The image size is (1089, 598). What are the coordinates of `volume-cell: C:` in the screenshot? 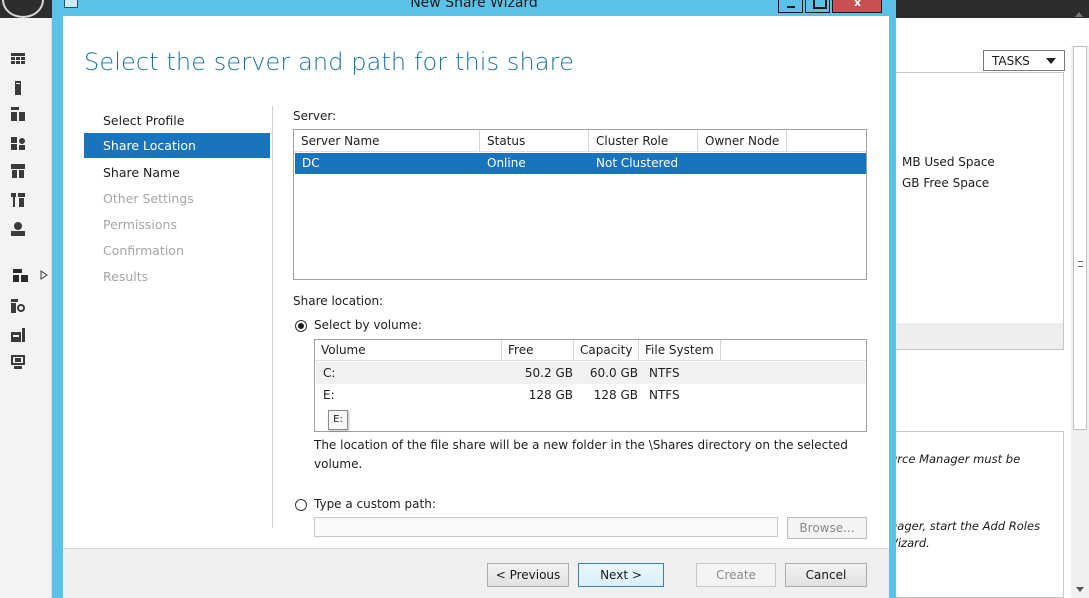 It's located at (329, 373).